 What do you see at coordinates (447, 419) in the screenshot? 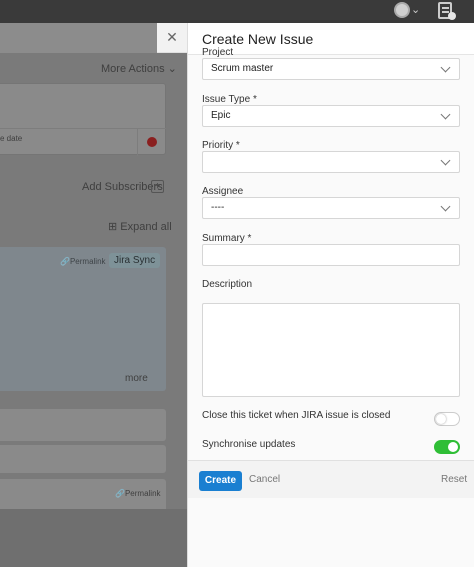
I see `close-ticket-toggle` at bounding box center [447, 419].